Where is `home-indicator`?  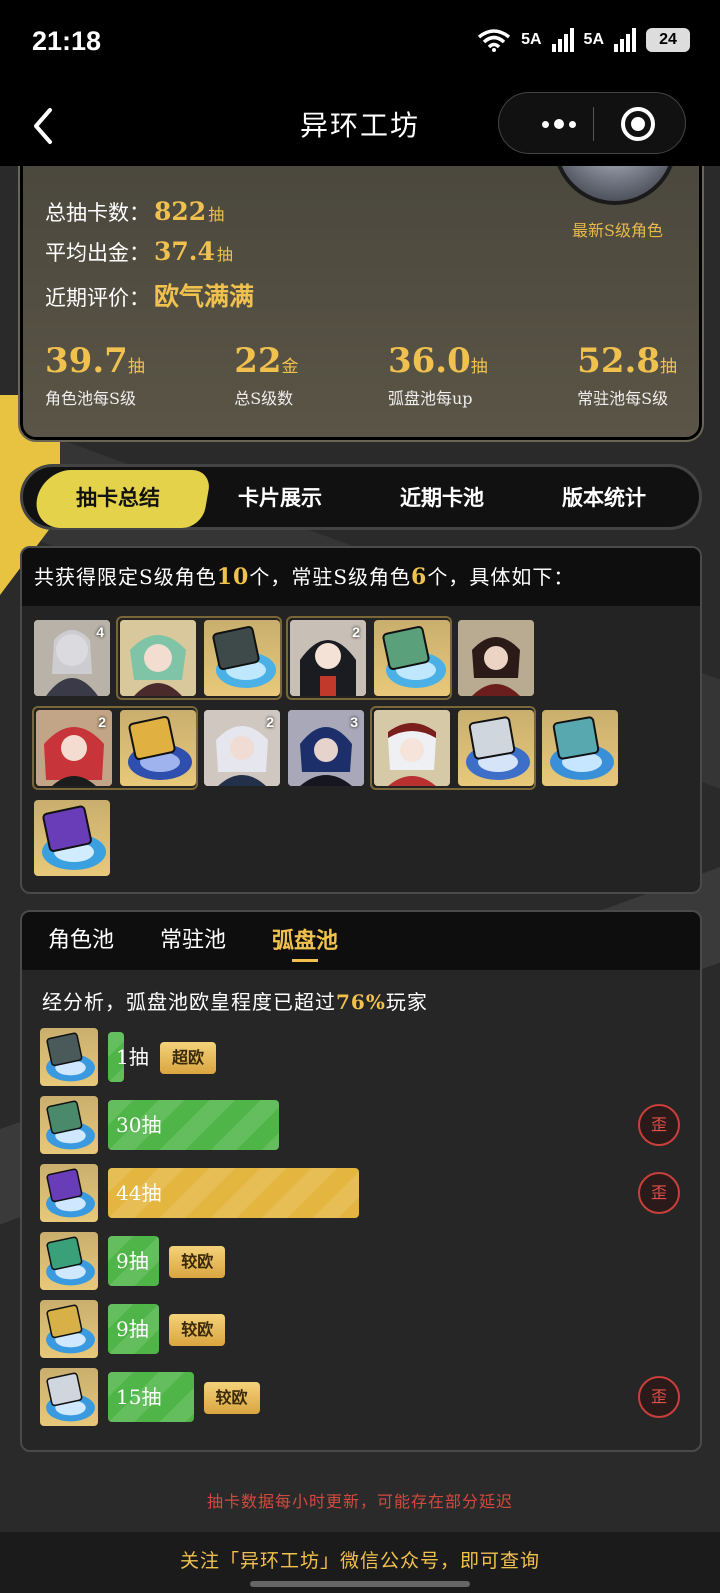 home-indicator is located at coordinates (360, 1584).